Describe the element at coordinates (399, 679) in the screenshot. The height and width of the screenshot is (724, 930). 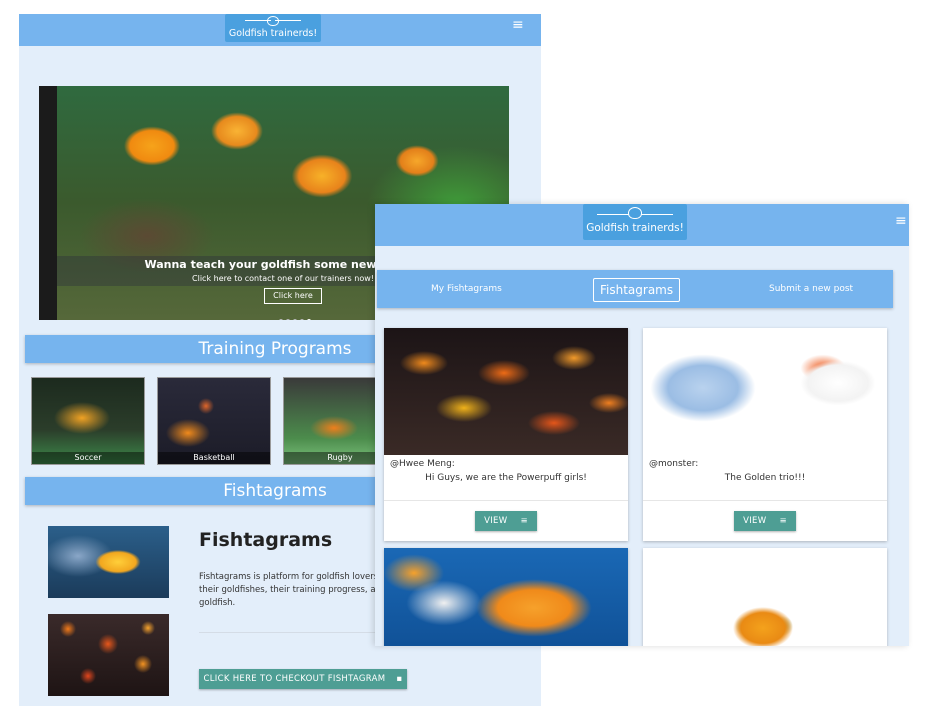
I see `comment-icon: ▪` at that location.